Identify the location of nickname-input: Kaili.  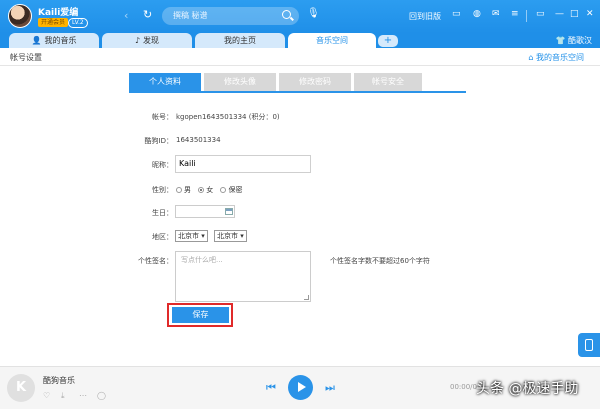
(243, 164).